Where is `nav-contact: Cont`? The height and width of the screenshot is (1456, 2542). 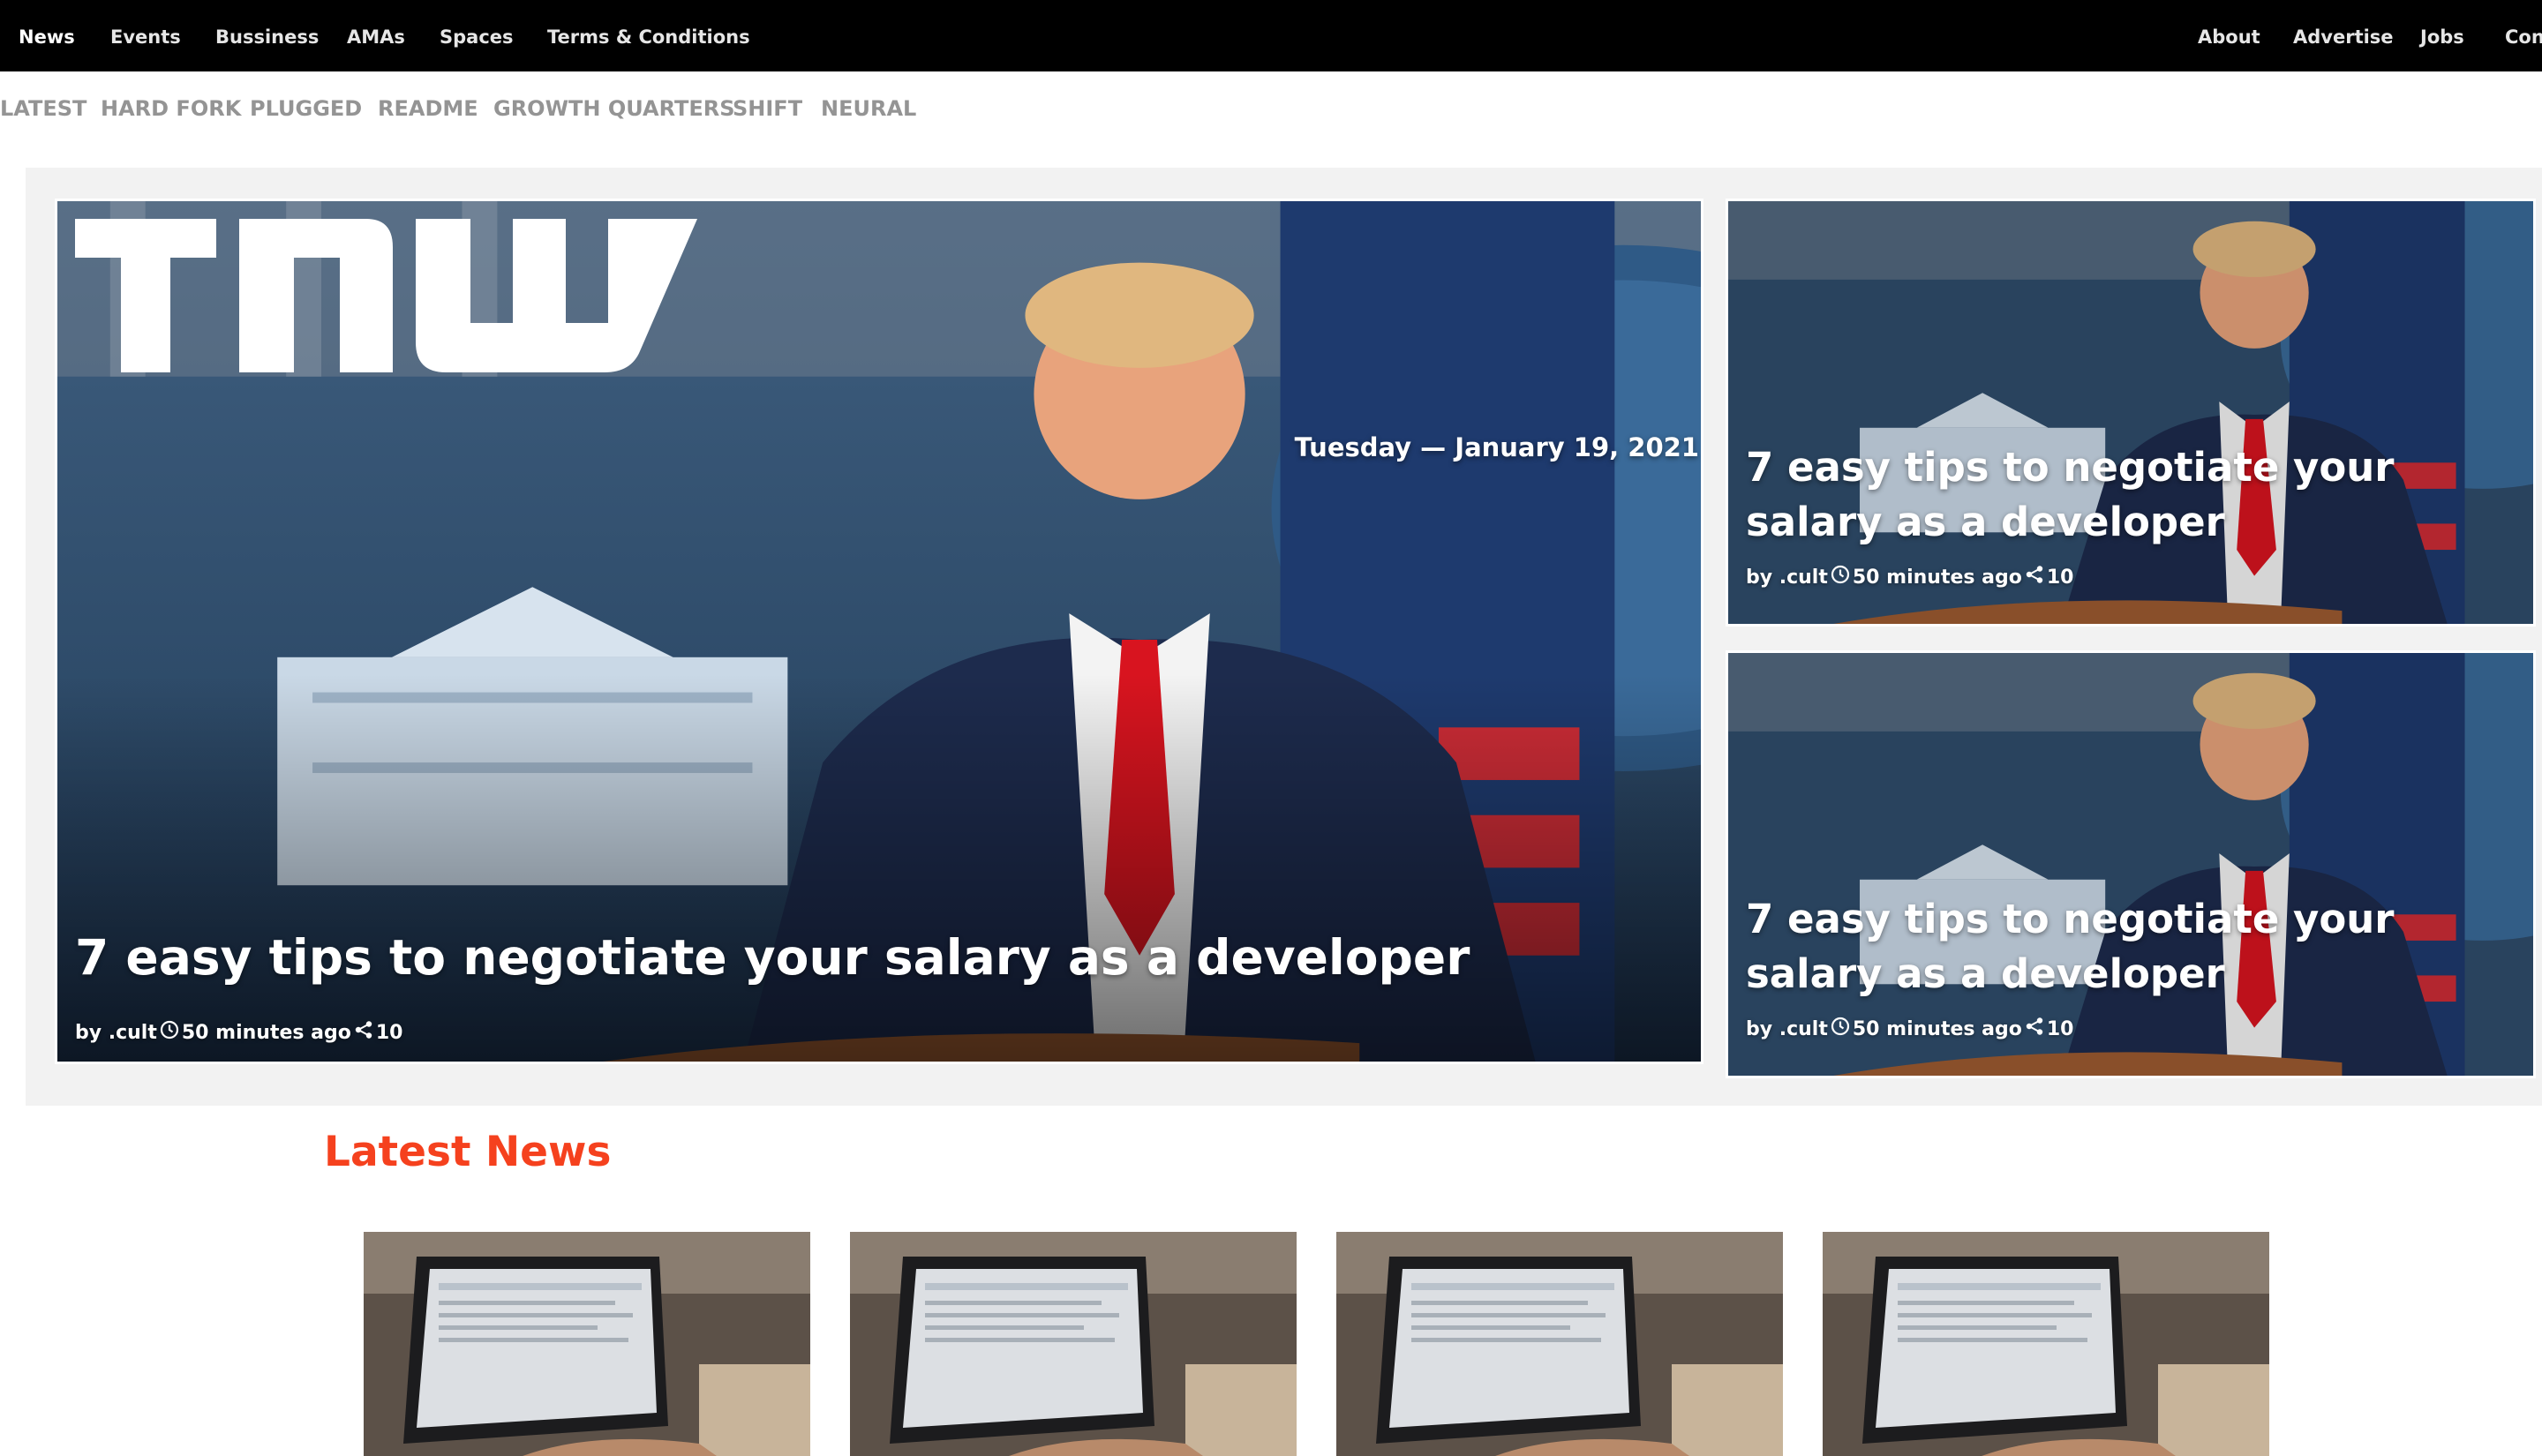
nav-contact: Cont is located at coordinates (2524, 35).